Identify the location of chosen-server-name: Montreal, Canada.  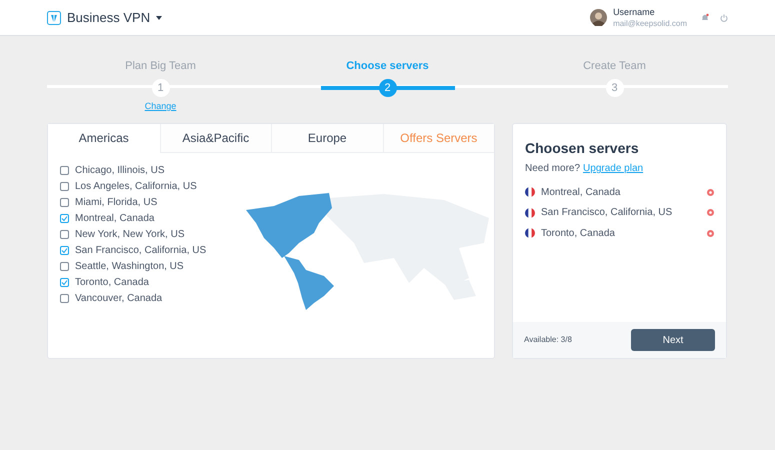
(581, 193).